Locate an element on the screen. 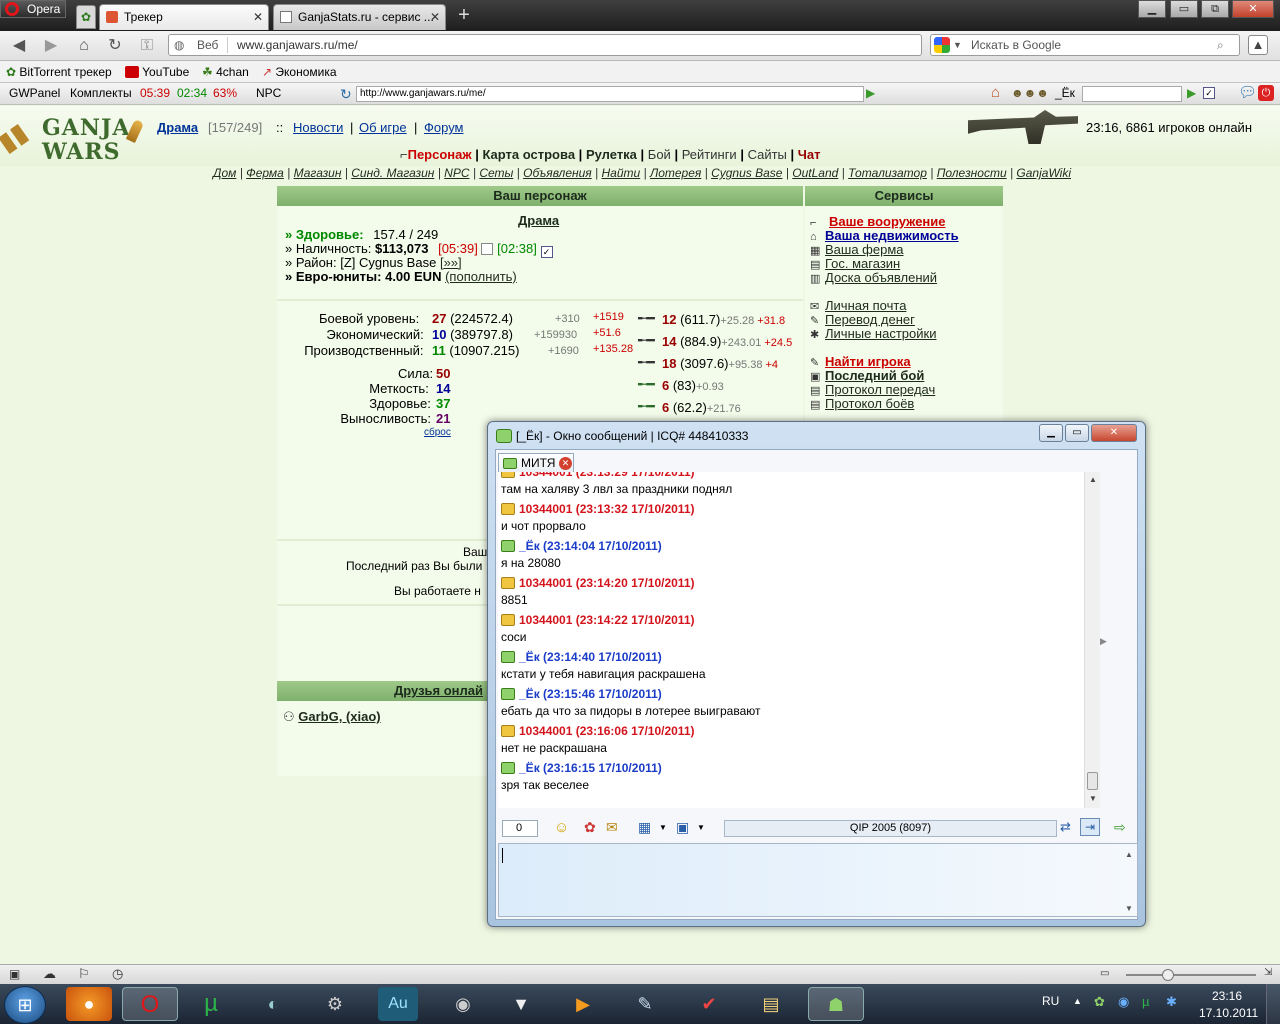 The image size is (1280, 1024). menu-character: Персонаж is located at coordinates (440, 154).